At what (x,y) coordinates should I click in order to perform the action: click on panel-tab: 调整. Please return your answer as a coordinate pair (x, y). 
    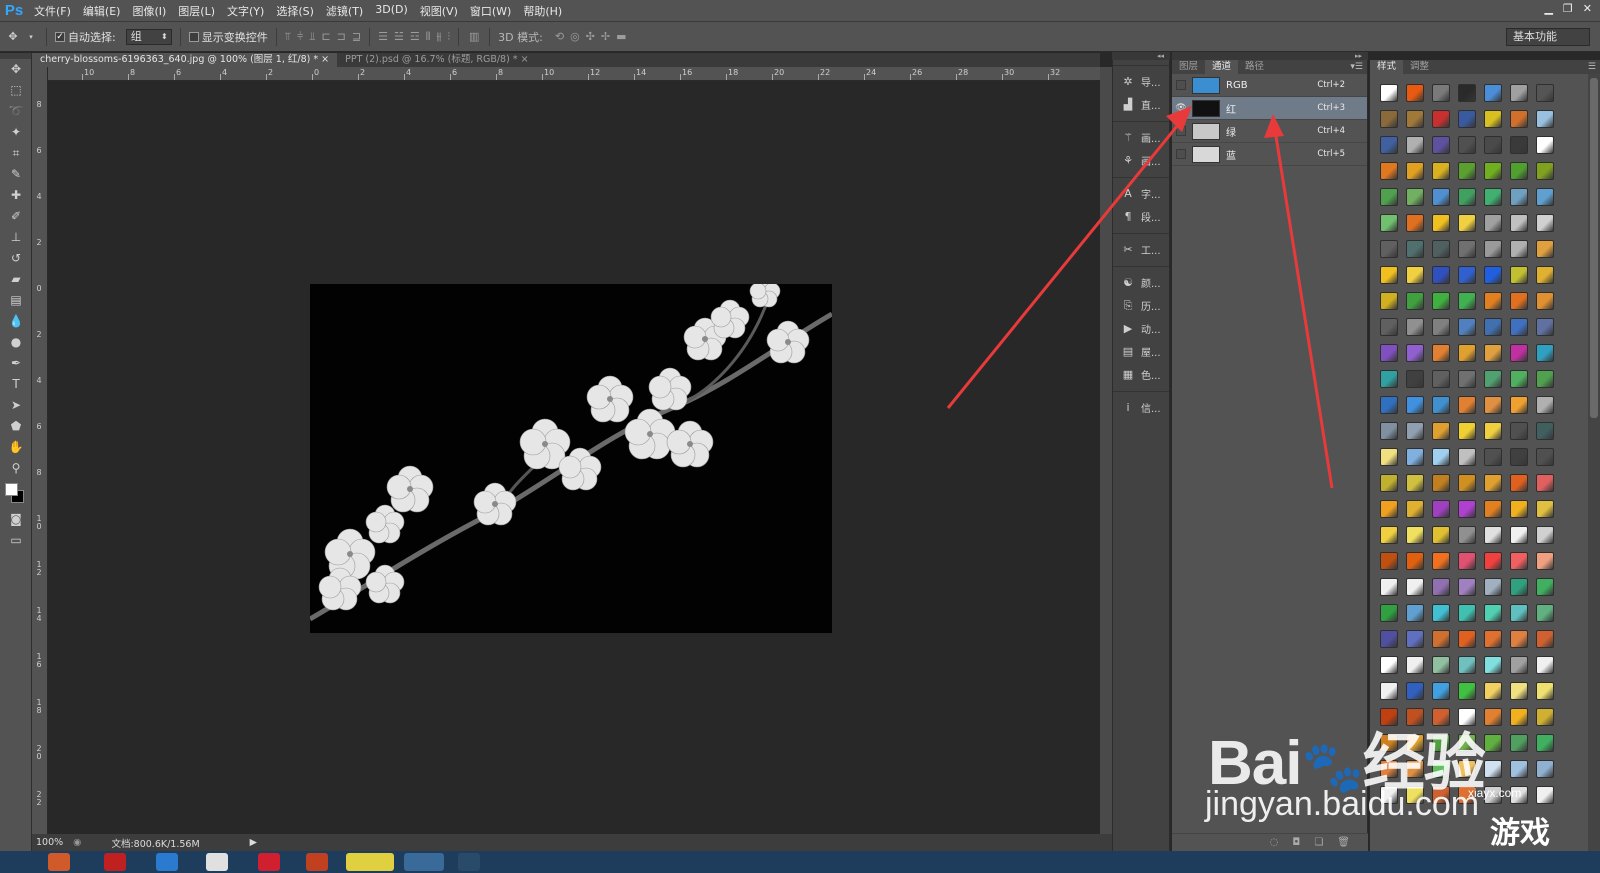
    Looking at the image, I should click on (1419, 67).